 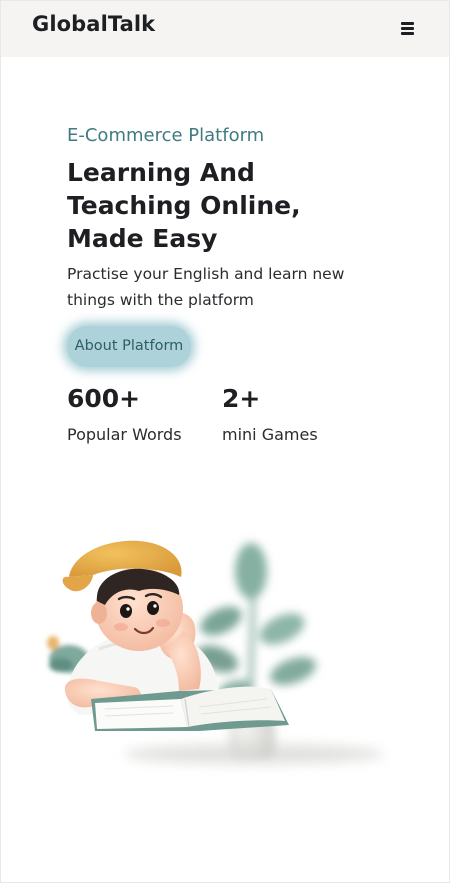 What do you see at coordinates (161, 172) in the screenshot?
I see `headline-line: Learning And` at bounding box center [161, 172].